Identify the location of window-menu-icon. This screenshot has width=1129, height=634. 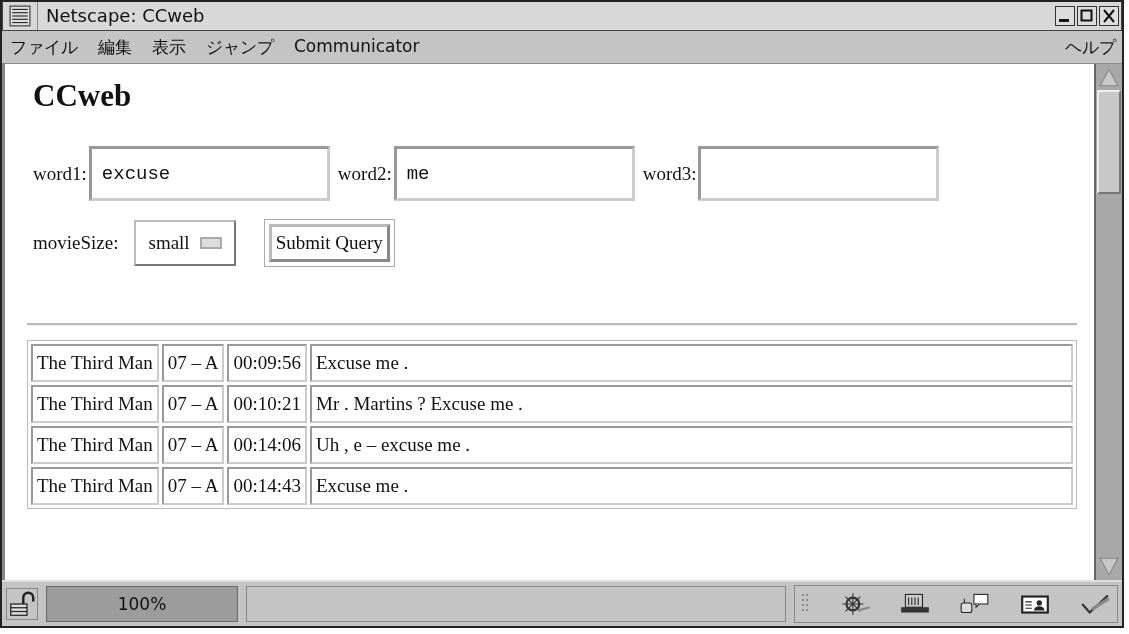
(20, 16).